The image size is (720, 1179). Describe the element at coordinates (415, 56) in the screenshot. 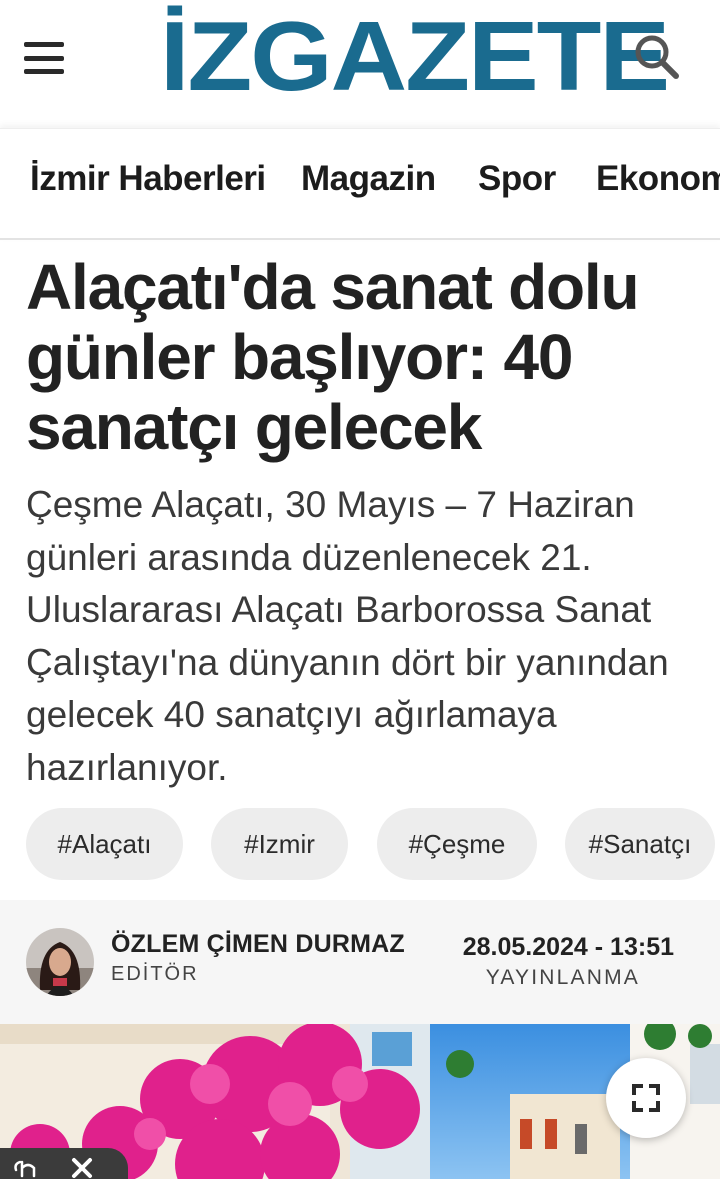

I see `site-logo: İZGAZETE` at that location.